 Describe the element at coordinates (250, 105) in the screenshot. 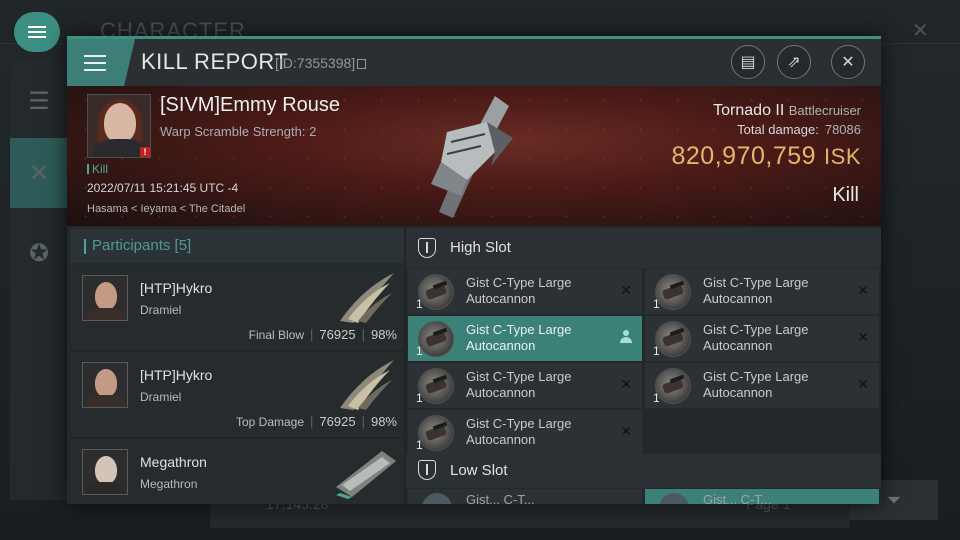

I see `victim-name: [SIVM]Emmy Rouse` at that location.